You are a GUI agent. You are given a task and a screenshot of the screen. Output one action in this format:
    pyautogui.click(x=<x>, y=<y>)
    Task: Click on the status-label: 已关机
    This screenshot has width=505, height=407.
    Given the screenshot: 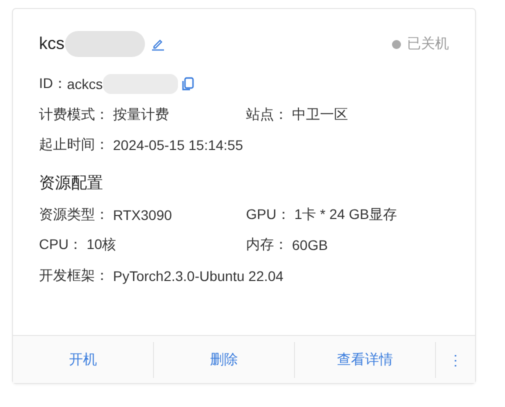 What is the action you would take?
    pyautogui.click(x=428, y=44)
    